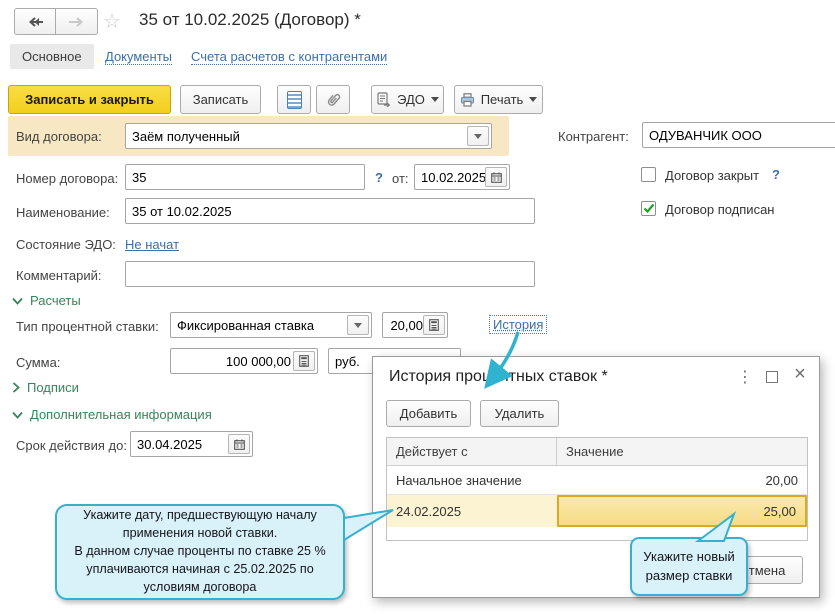 This screenshot has height=614, width=835. What do you see at coordinates (66, 244) in the screenshot?
I see `edo-state-label: Состояние ЭДО:` at bounding box center [66, 244].